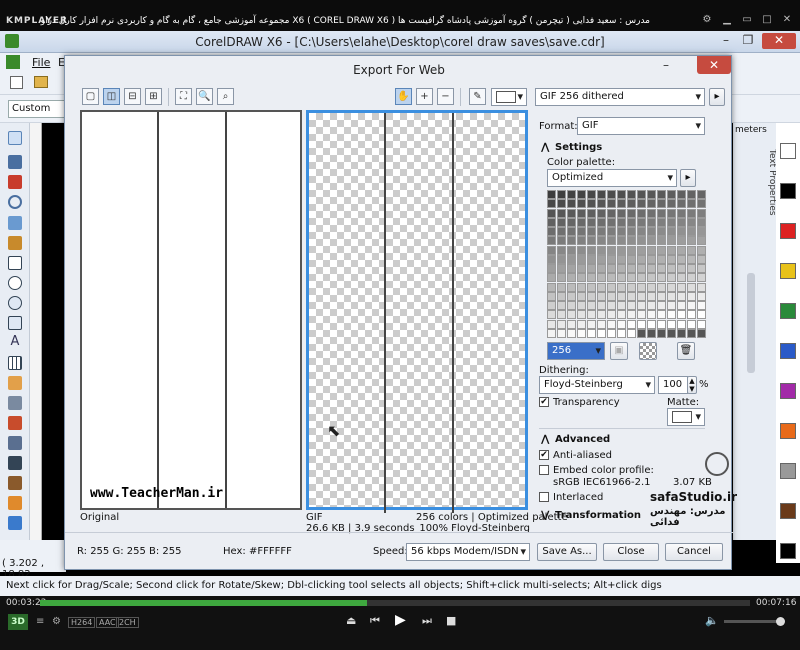 The image size is (800, 650). What do you see at coordinates (509, 97) in the screenshot?
I see `eyedropper-color-swatch` at bounding box center [509, 97].